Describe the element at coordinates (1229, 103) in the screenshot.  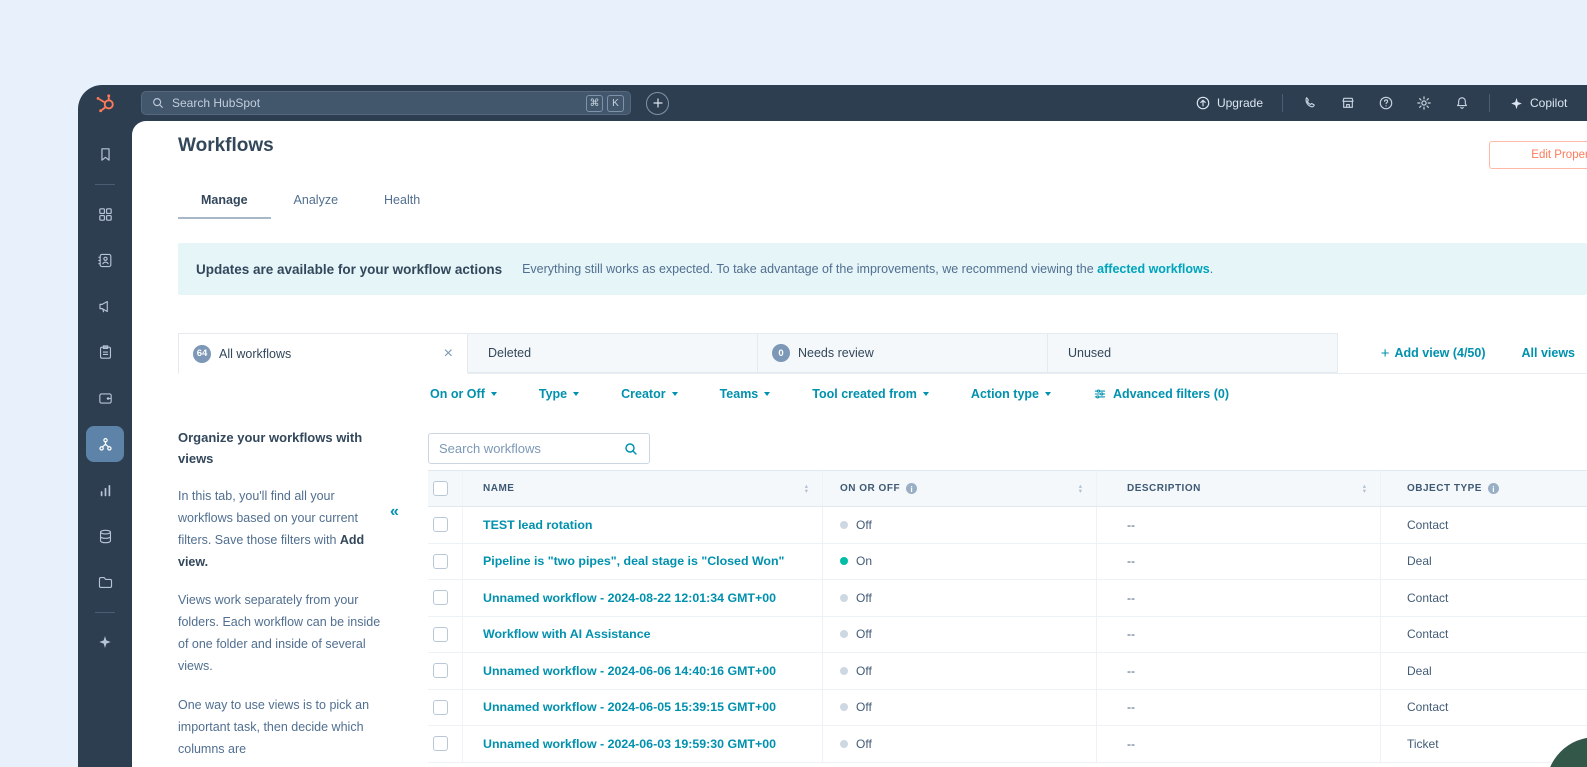
I see `upgrade-button: Upgrade` at that location.